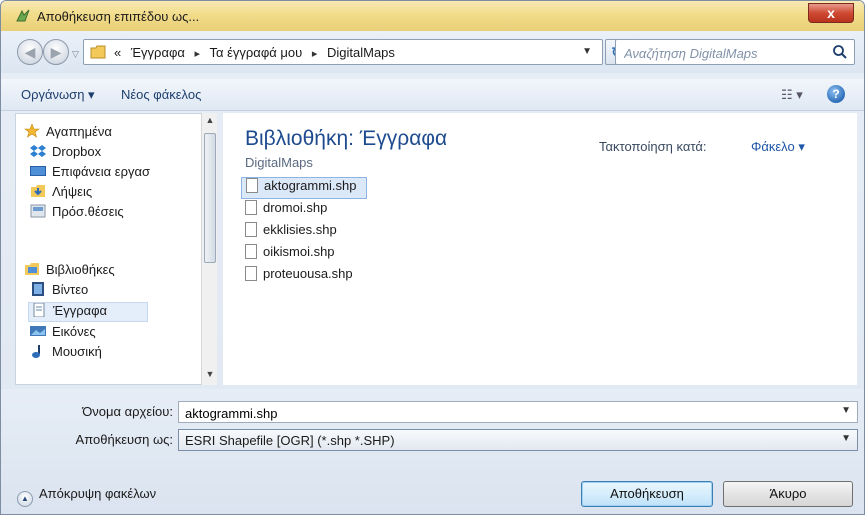 The width and height of the screenshot is (865, 515). What do you see at coordinates (846, 410) in the screenshot?
I see `filename-dropdown-icon: ▼` at bounding box center [846, 410].